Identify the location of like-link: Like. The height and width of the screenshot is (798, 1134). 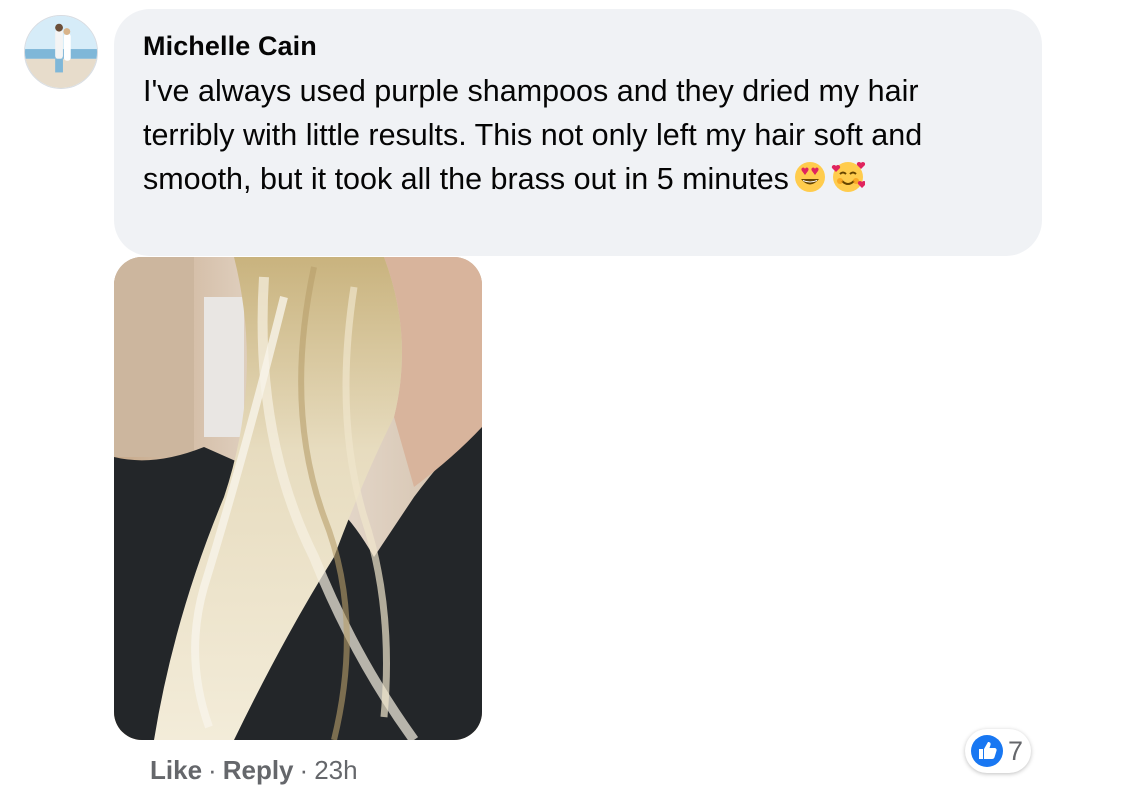
(176, 770).